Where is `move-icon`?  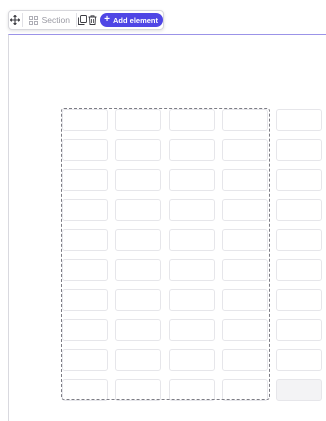 move-icon is located at coordinates (15, 20).